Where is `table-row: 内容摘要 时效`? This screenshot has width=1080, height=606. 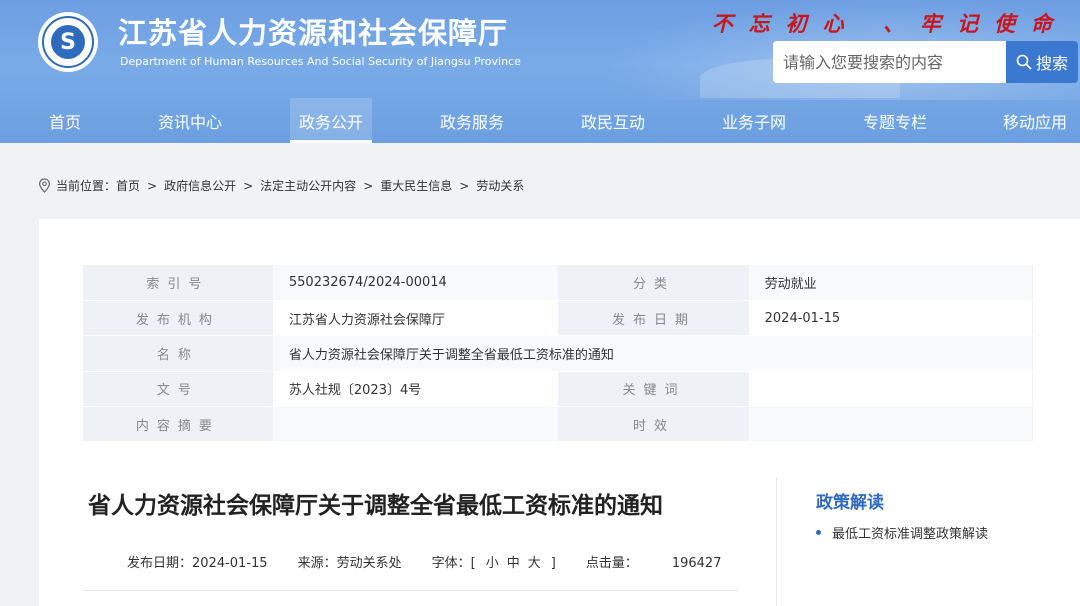 table-row: 内容摘要 时效 is located at coordinates (558, 424).